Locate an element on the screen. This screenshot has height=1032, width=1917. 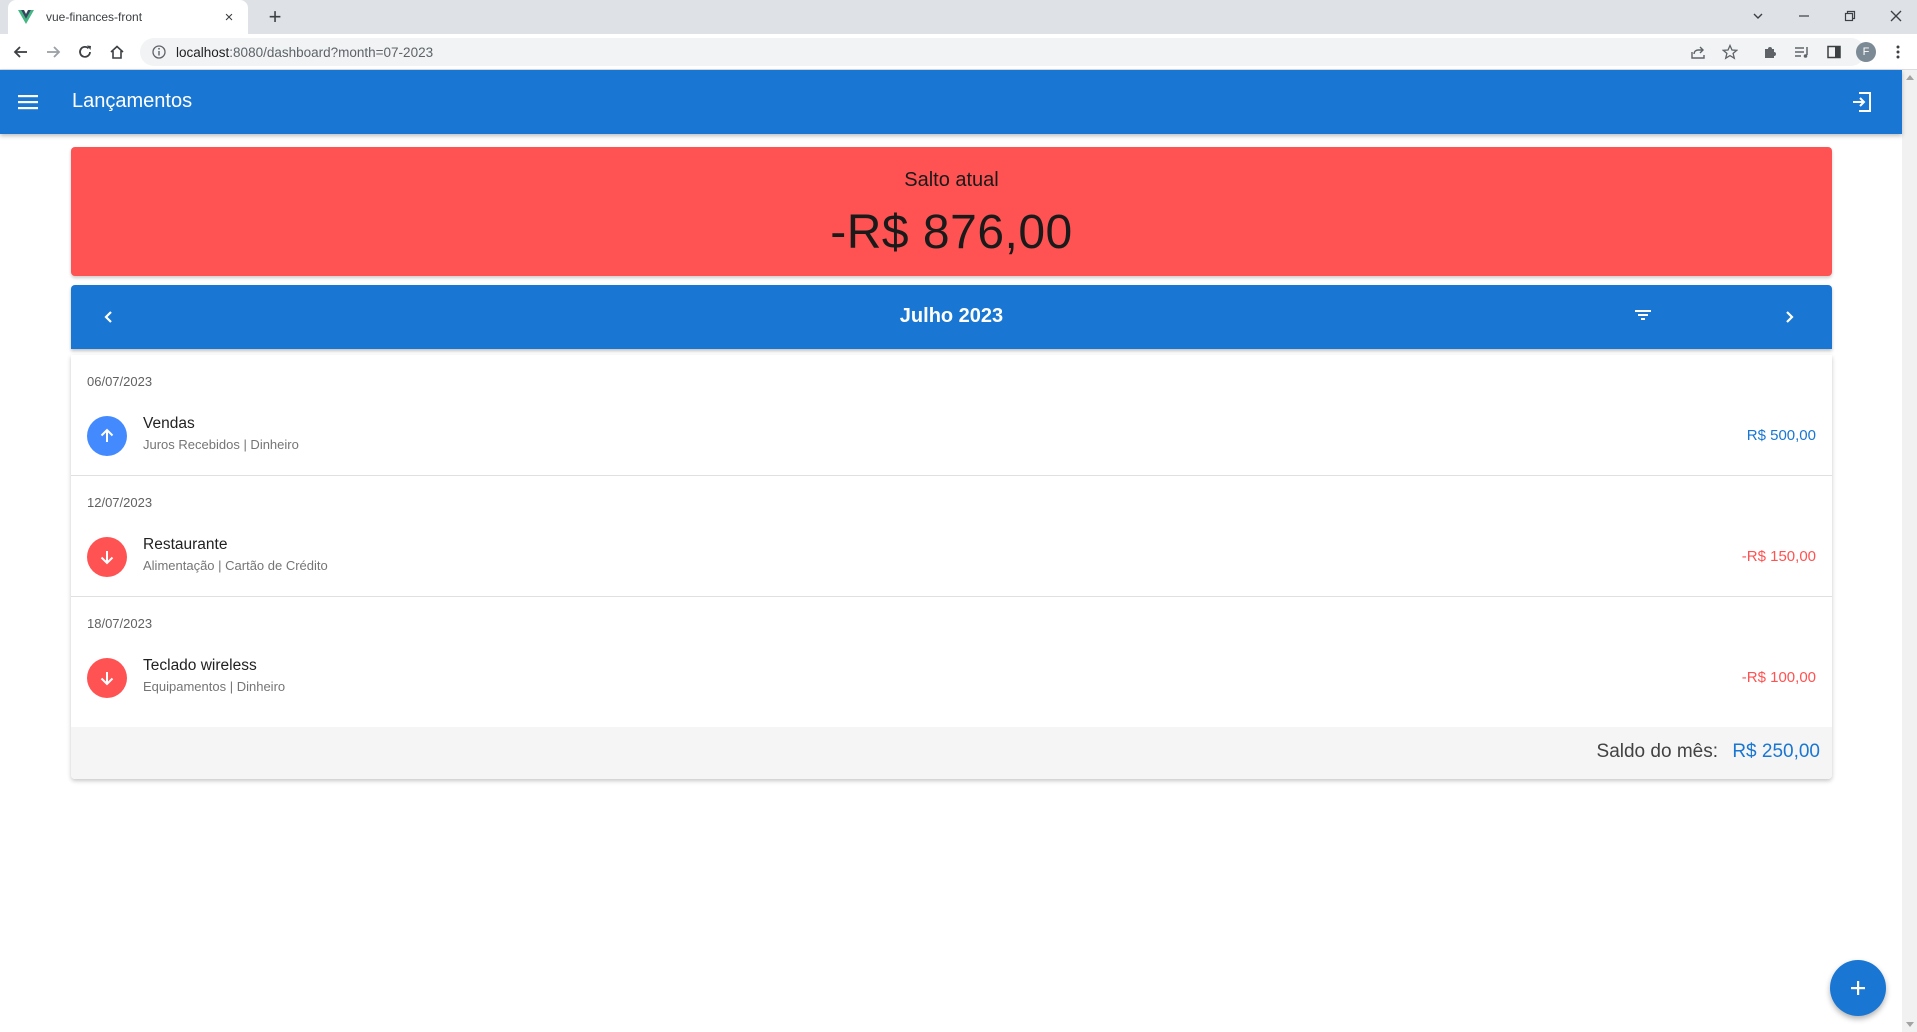
month-balance-footer: Saldo do mês: R$ 250,00 is located at coordinates (951, 753).